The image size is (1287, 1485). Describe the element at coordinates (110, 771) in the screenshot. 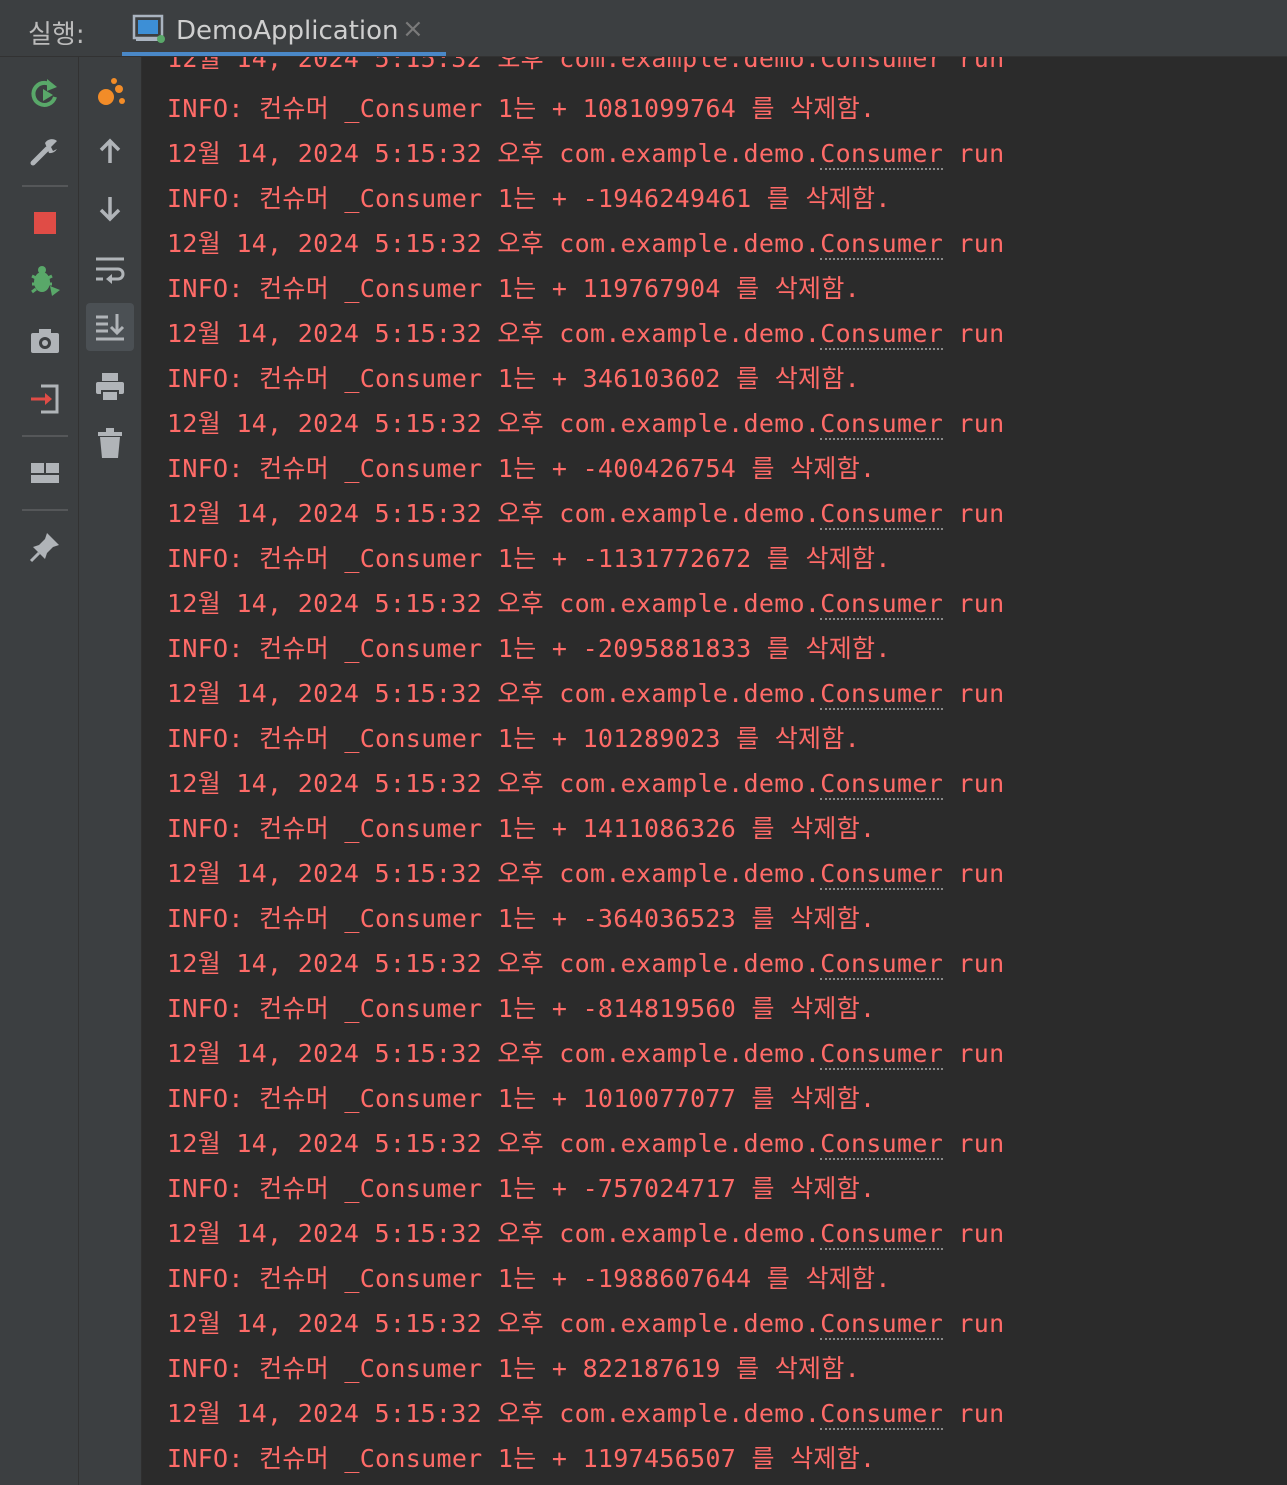

I see `console-toolbar` at that location.